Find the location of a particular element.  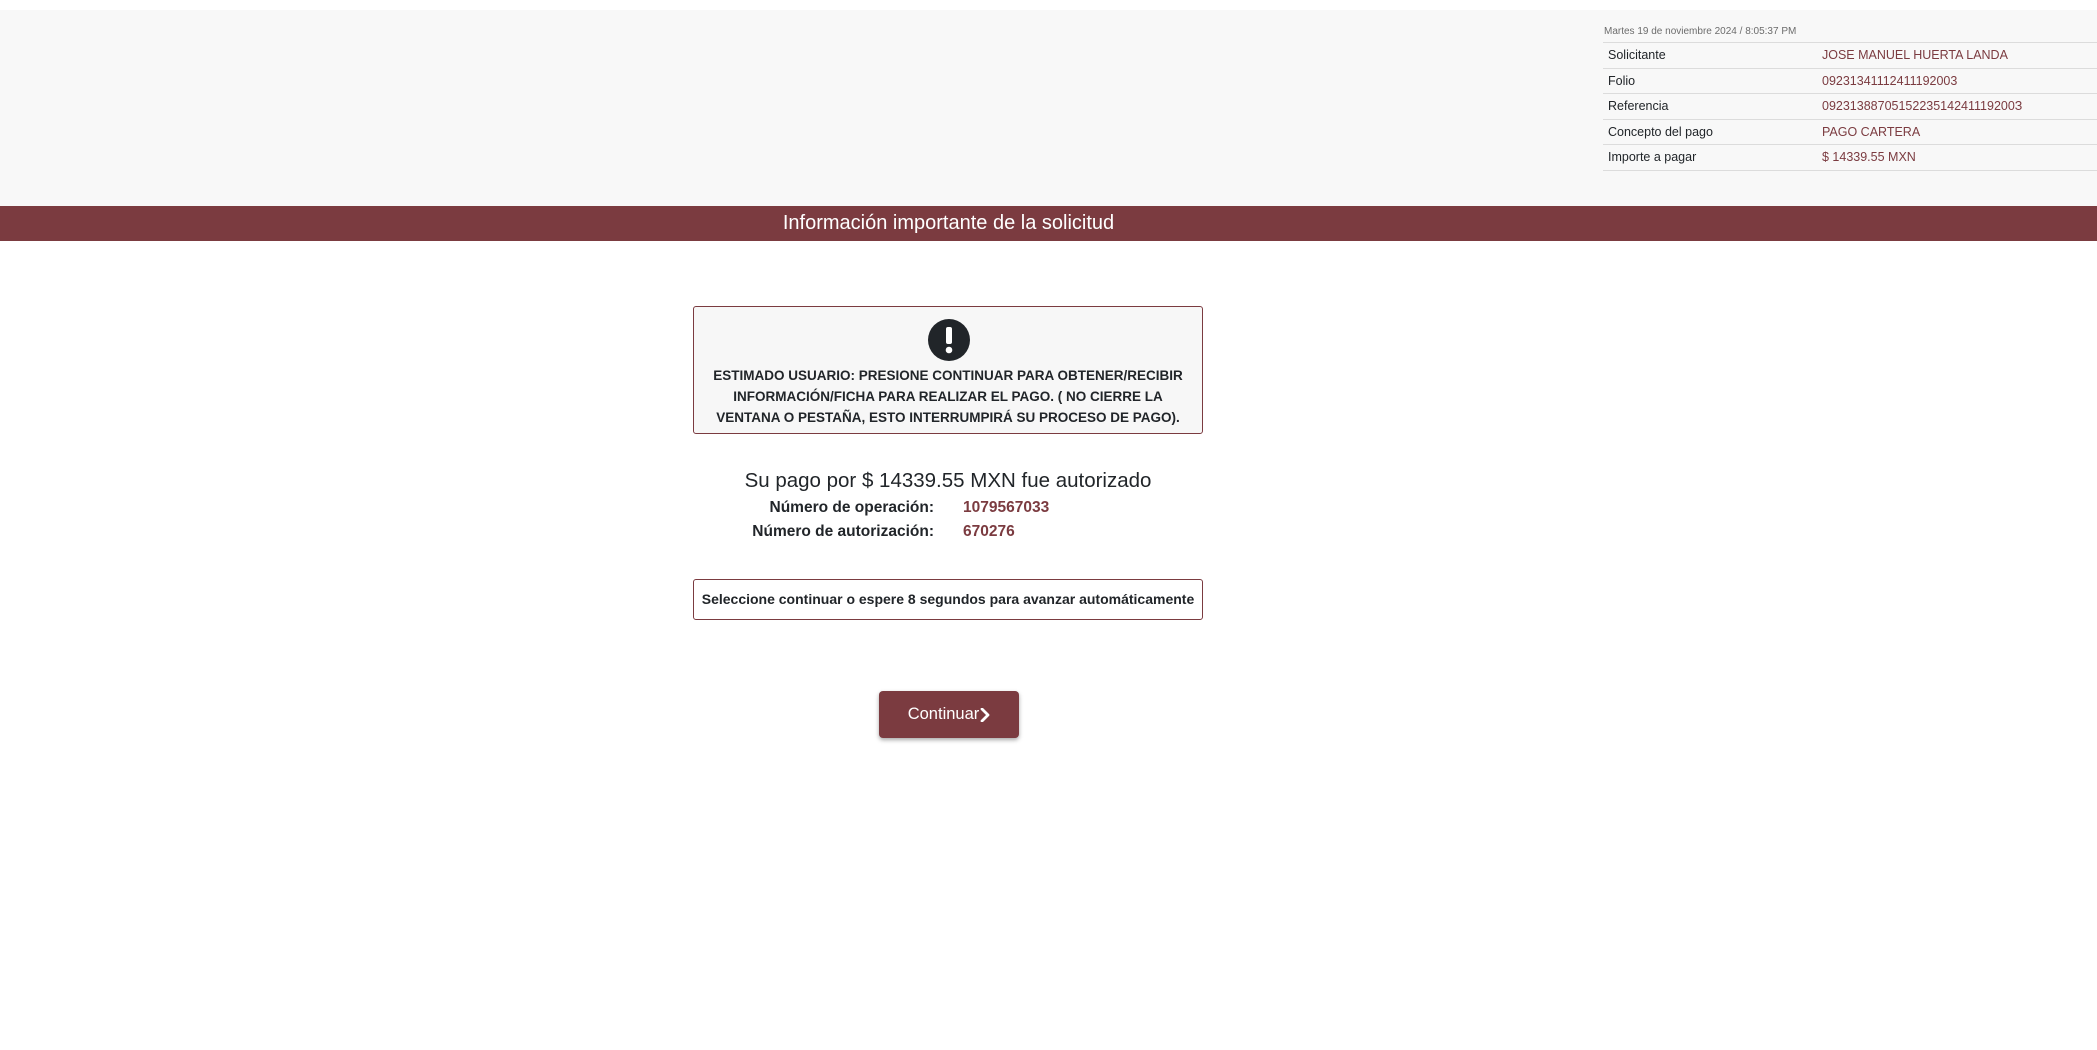

authorization-number-value: 670276 is located at coordinates (989, 531).